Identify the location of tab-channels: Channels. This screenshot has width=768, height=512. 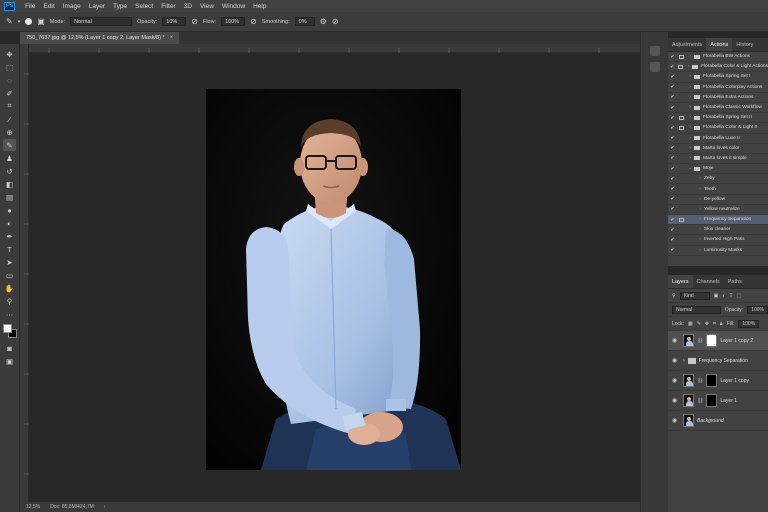
(708, 281).